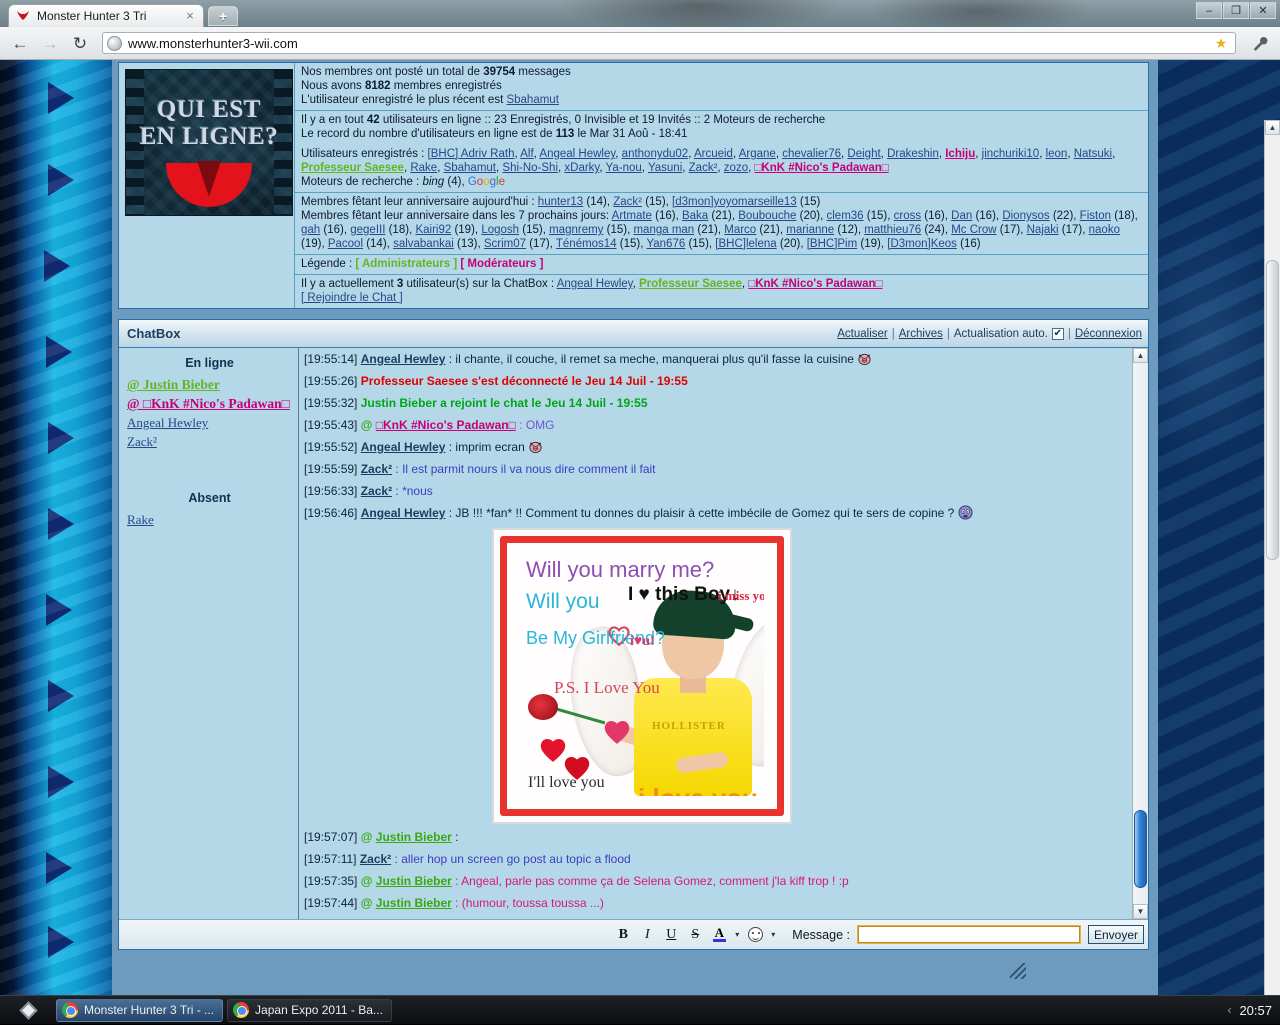  What do you see at coordinates (1140, 911) in the screenshot?
I see `scroll-down-icon: ▼` at bounding box center [1140, 911].